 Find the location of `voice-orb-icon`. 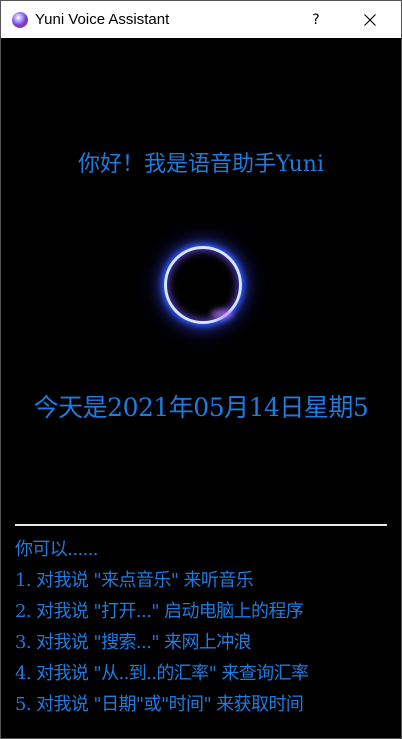

voice-orb-icon is located at coordinates (203, 285).